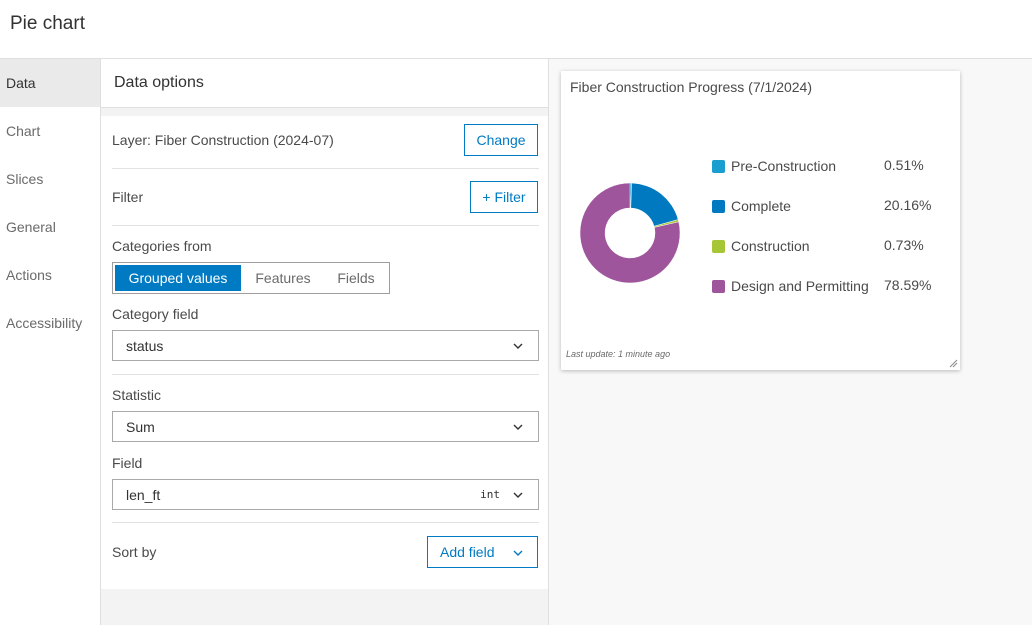  Describe the element at coordinates (159, 82) in the screenshot. I see `panel-title: Data options` at that location.